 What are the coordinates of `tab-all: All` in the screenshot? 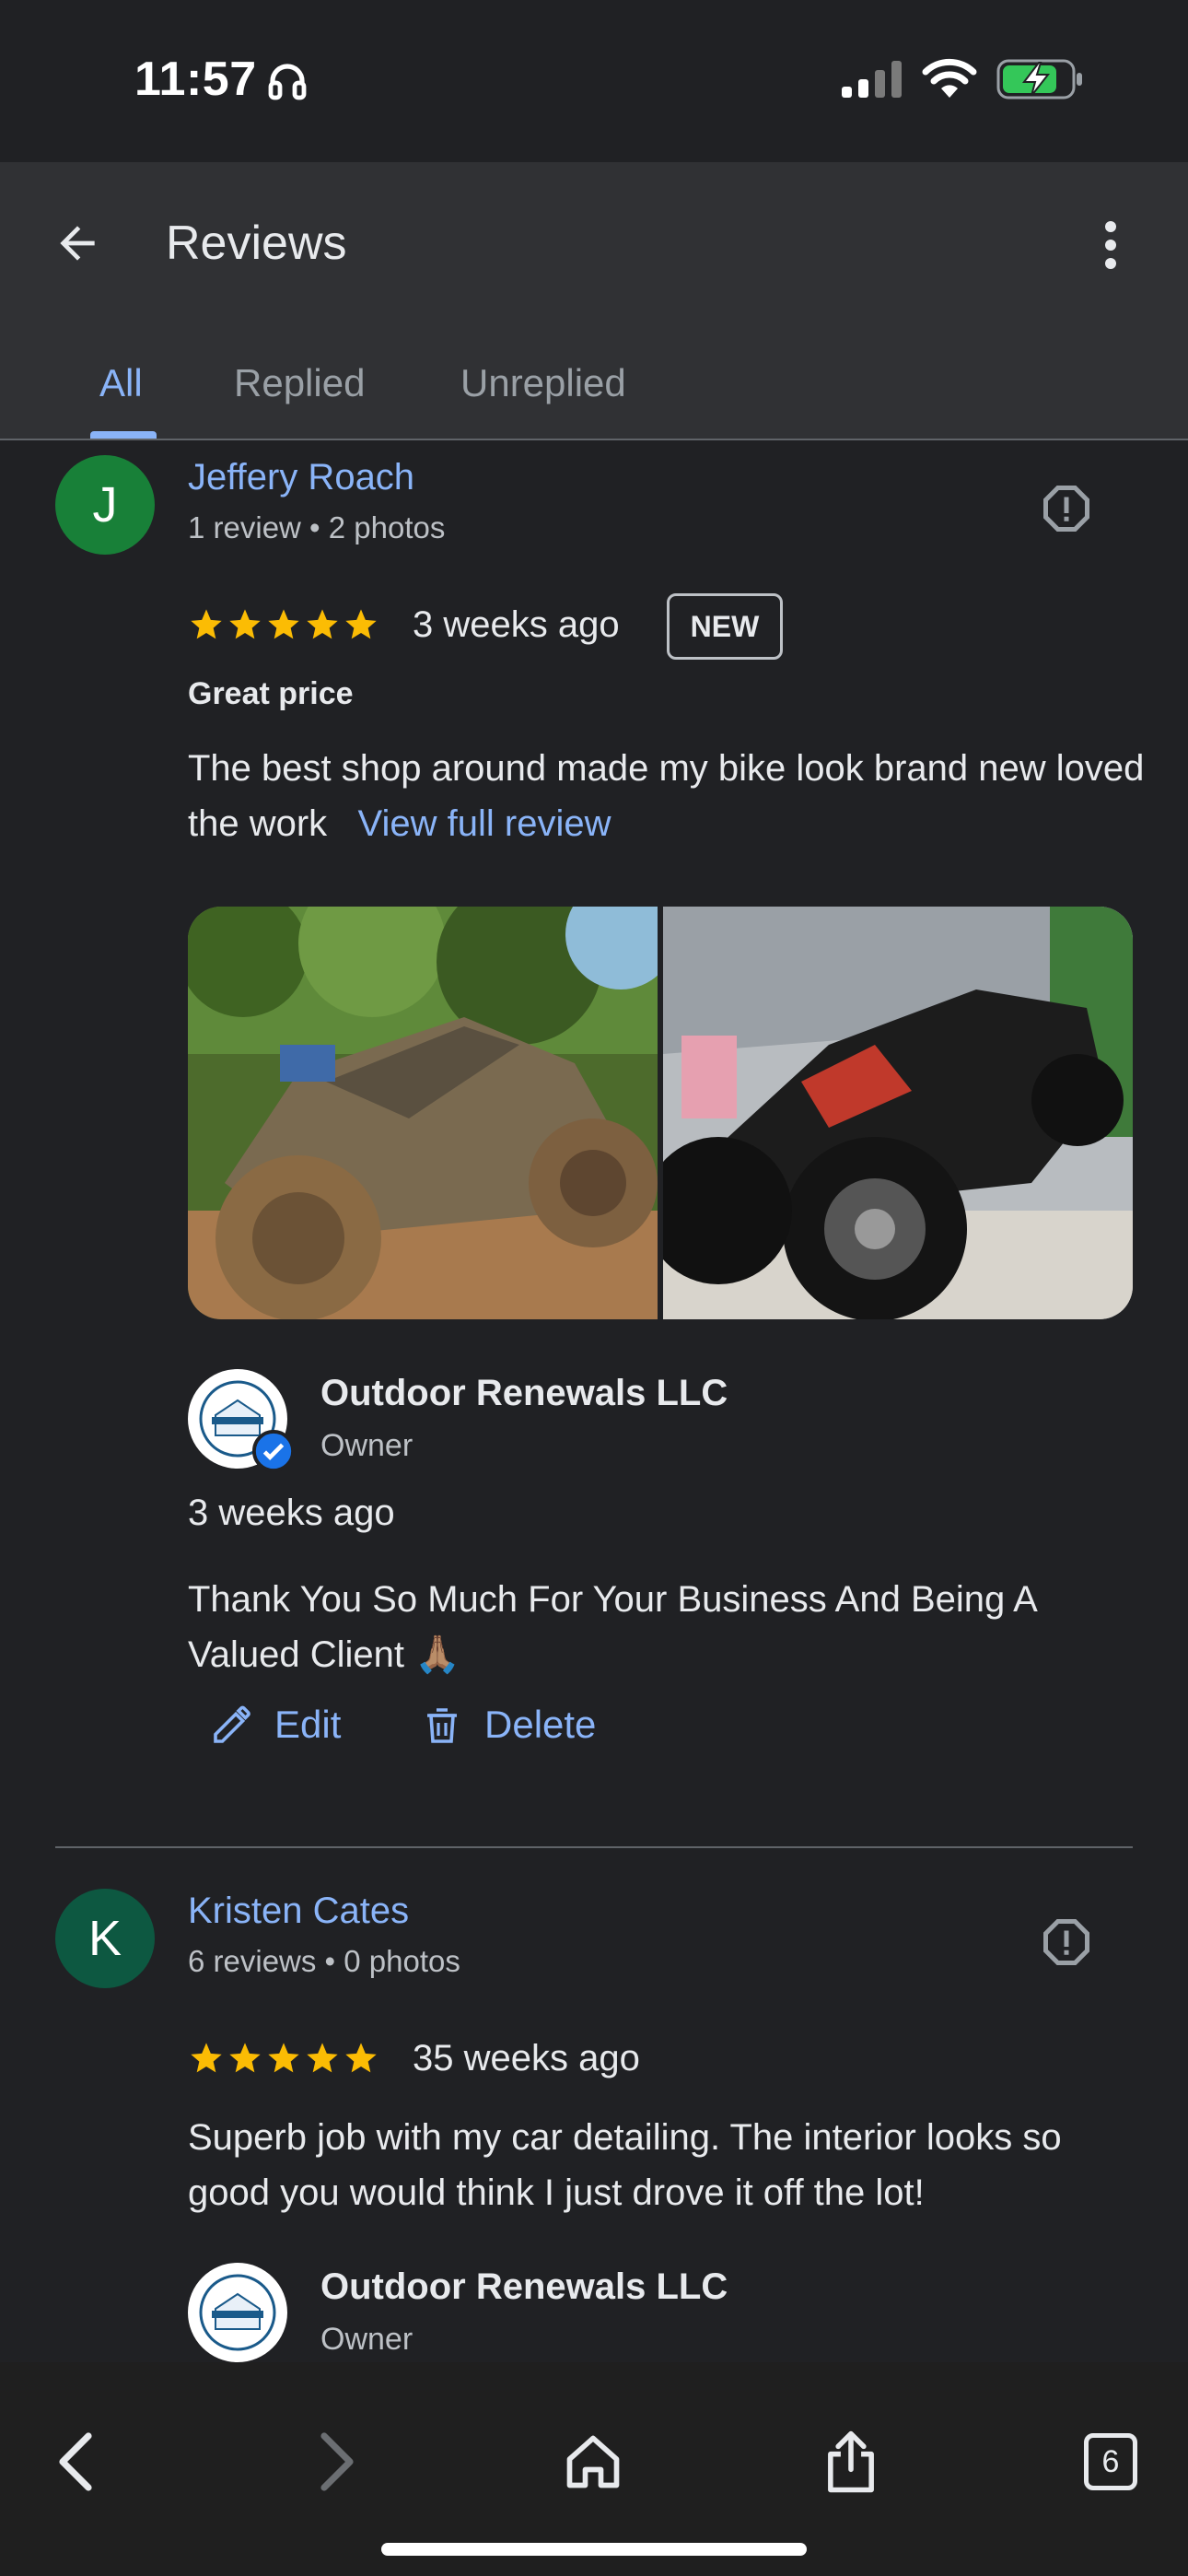 It's located at (121, 383).